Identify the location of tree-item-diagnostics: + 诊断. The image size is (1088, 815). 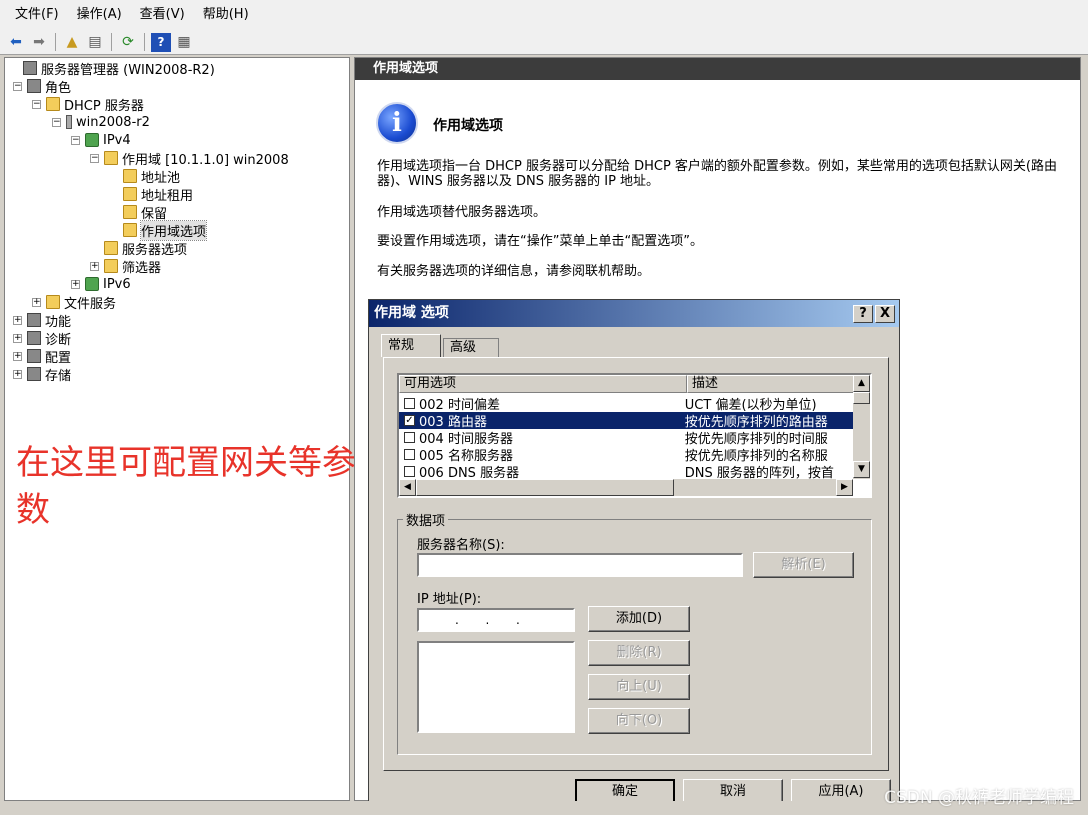
(42, 338).